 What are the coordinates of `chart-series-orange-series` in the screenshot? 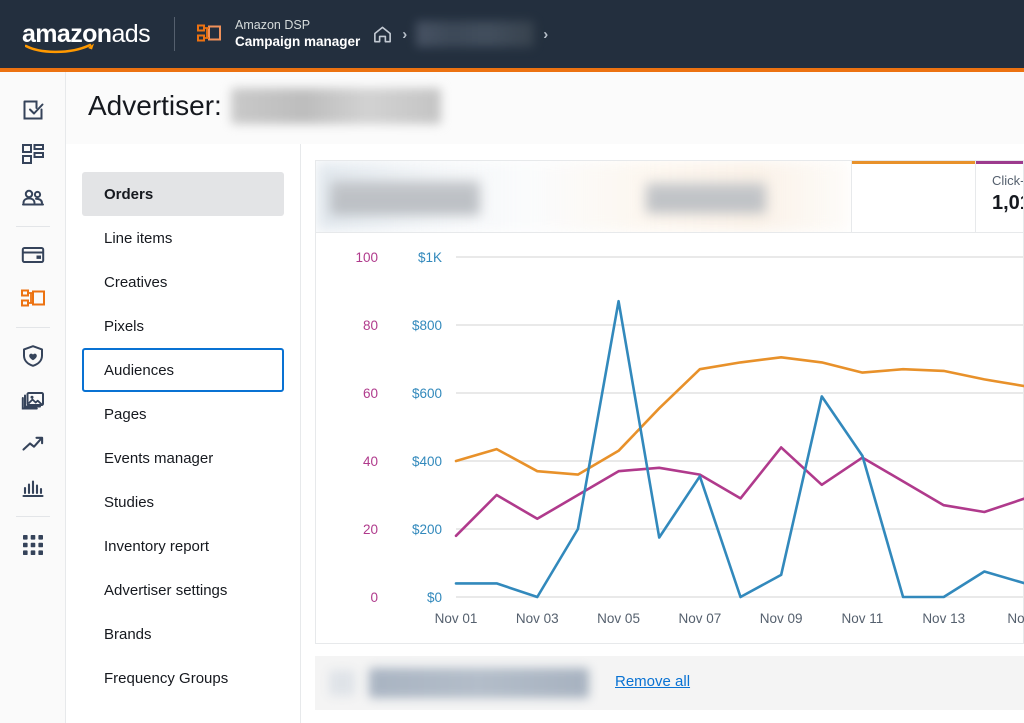 It's located at (739, 416).